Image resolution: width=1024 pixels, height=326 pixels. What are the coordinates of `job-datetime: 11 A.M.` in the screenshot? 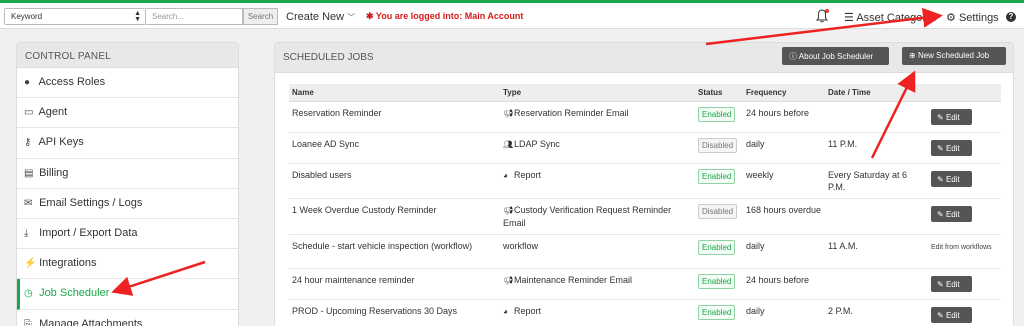 It's located at (876, 251).